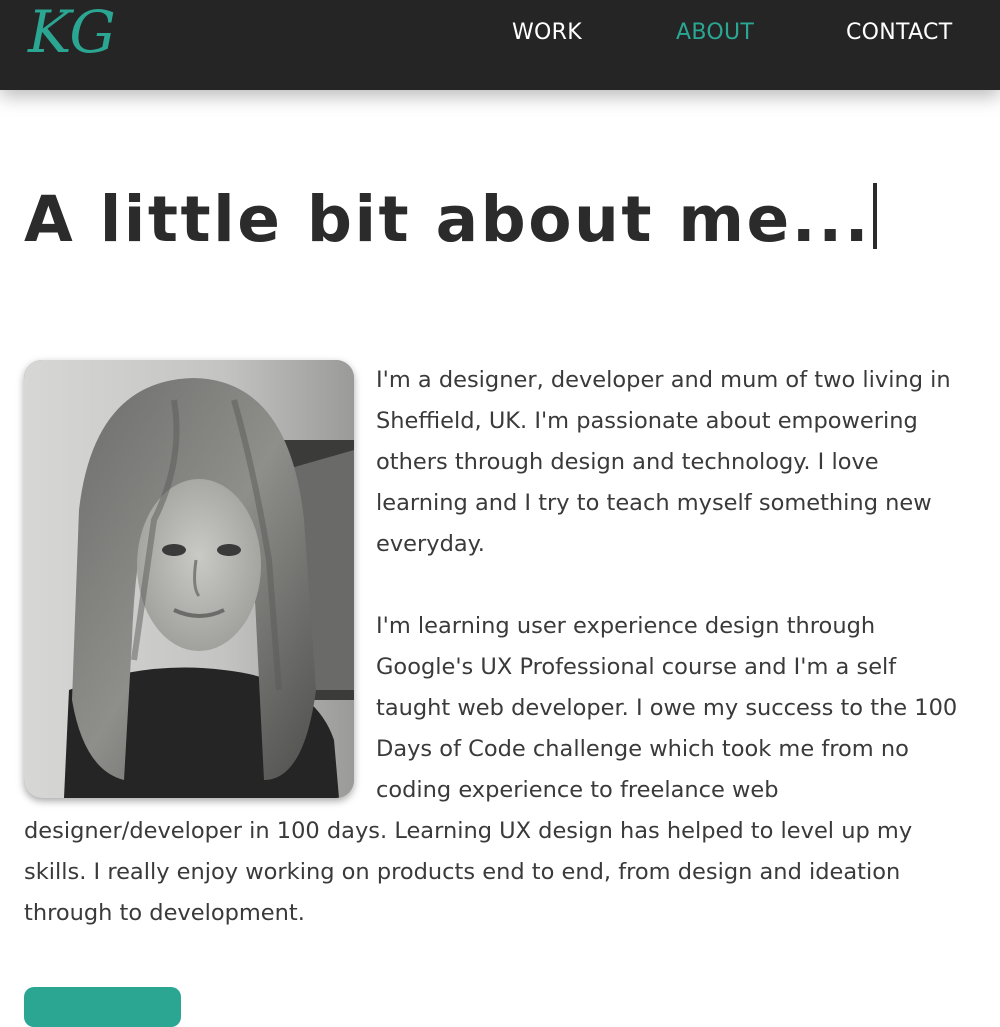  Describe the element at coordinates (500, 45) in the screenshot. I see `navbar: KG WORK ABOUT CONTACT` at that location.